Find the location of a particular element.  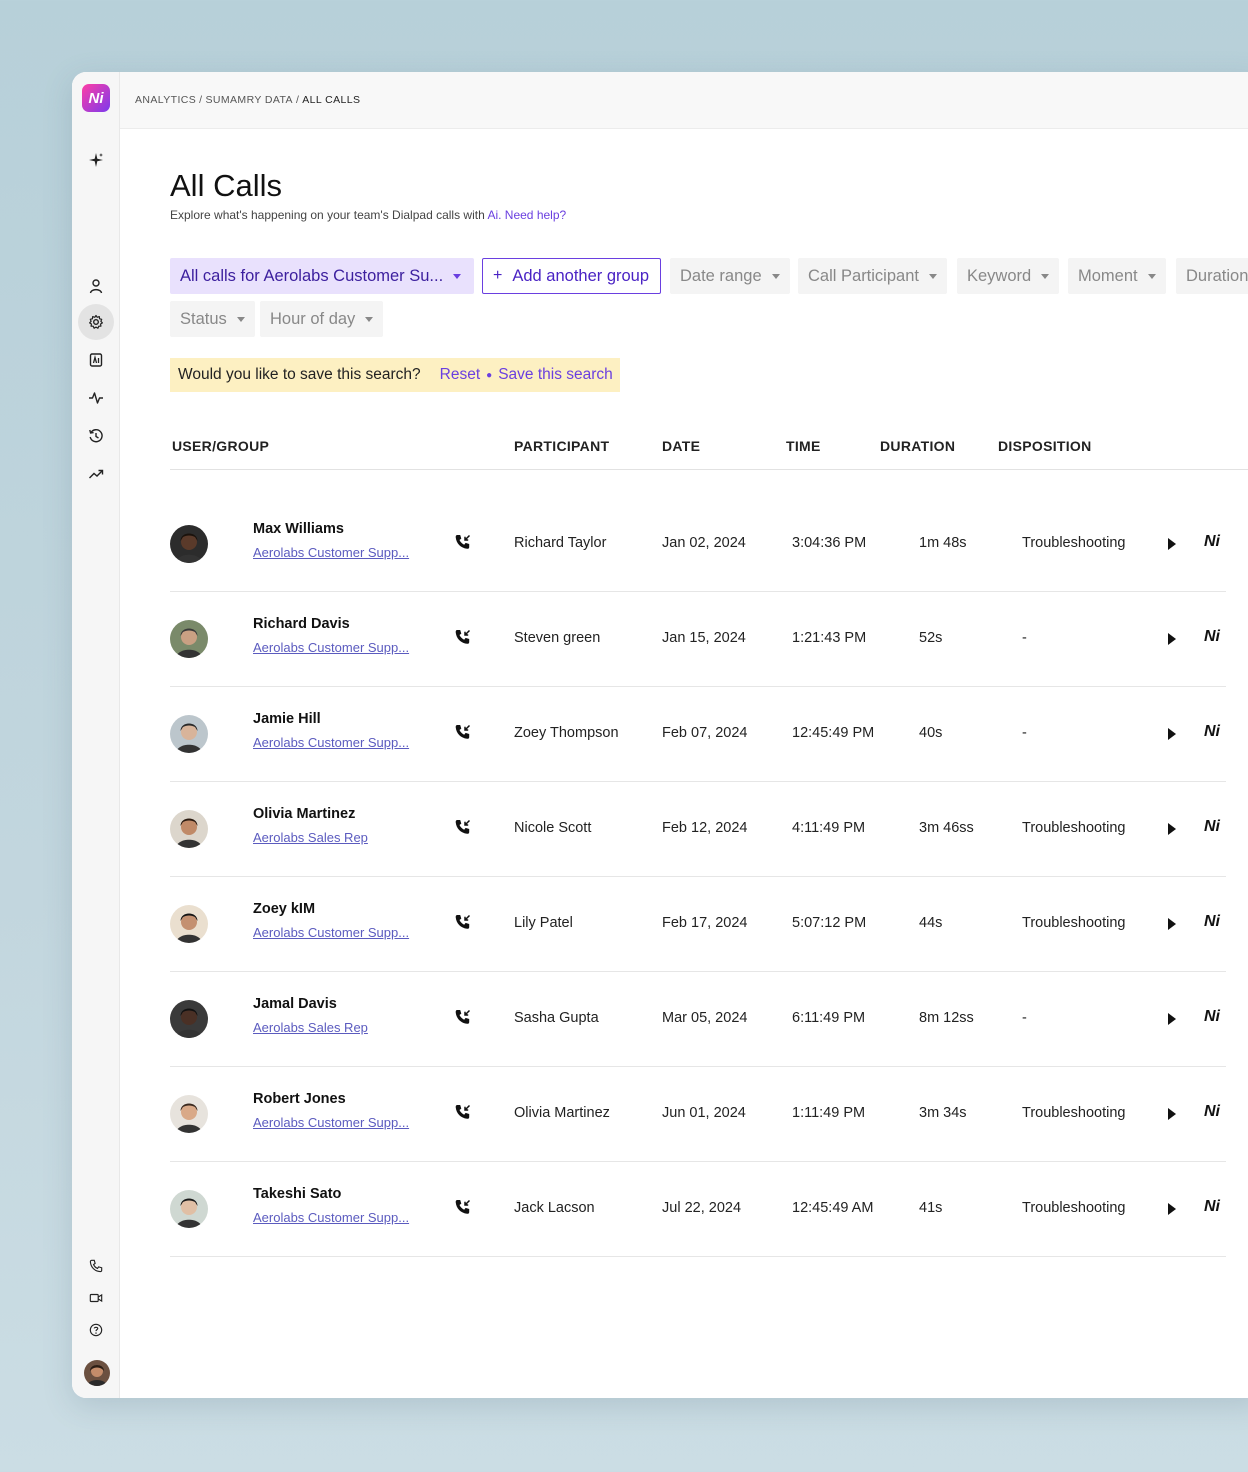

save-search-question: Would you like to save this search? is located at coordinates (299, 374).